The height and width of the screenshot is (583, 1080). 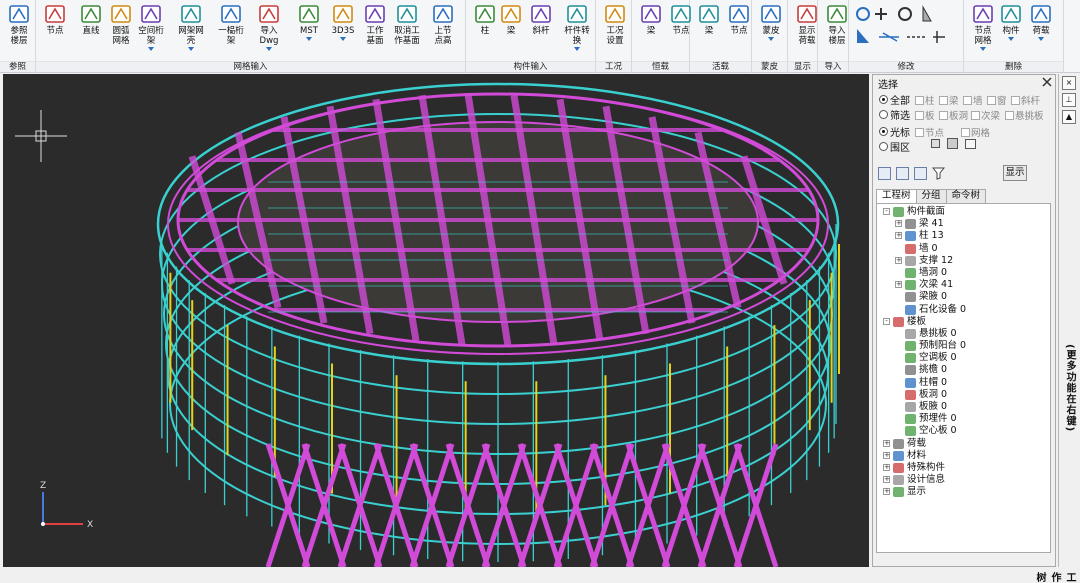 What do you see at coordinates (894, 99) in the screenshot?
I see `radio-all: 全部` at bounding box center [894, 99].